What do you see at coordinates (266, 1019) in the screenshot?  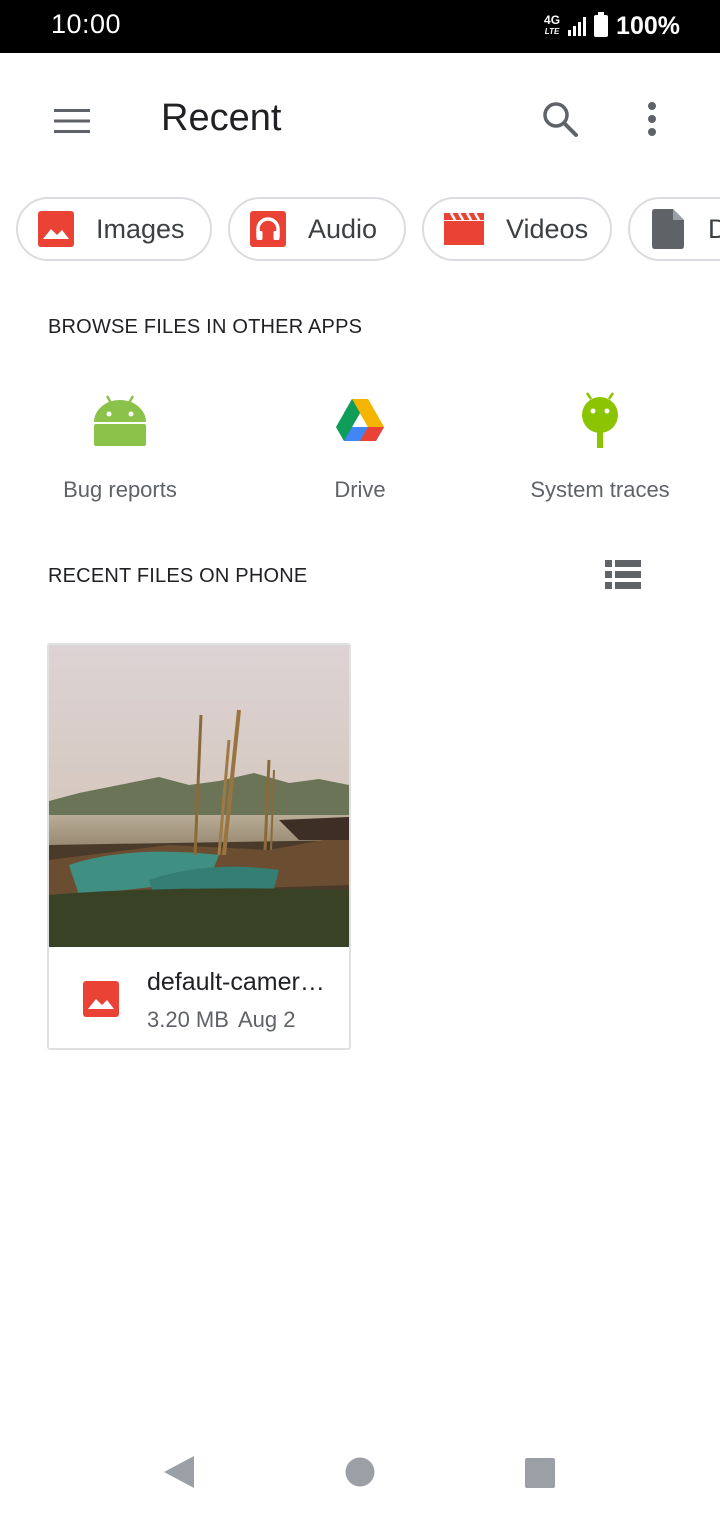 I see `file-date: Aug 2` at bounding box center [266, 1019].